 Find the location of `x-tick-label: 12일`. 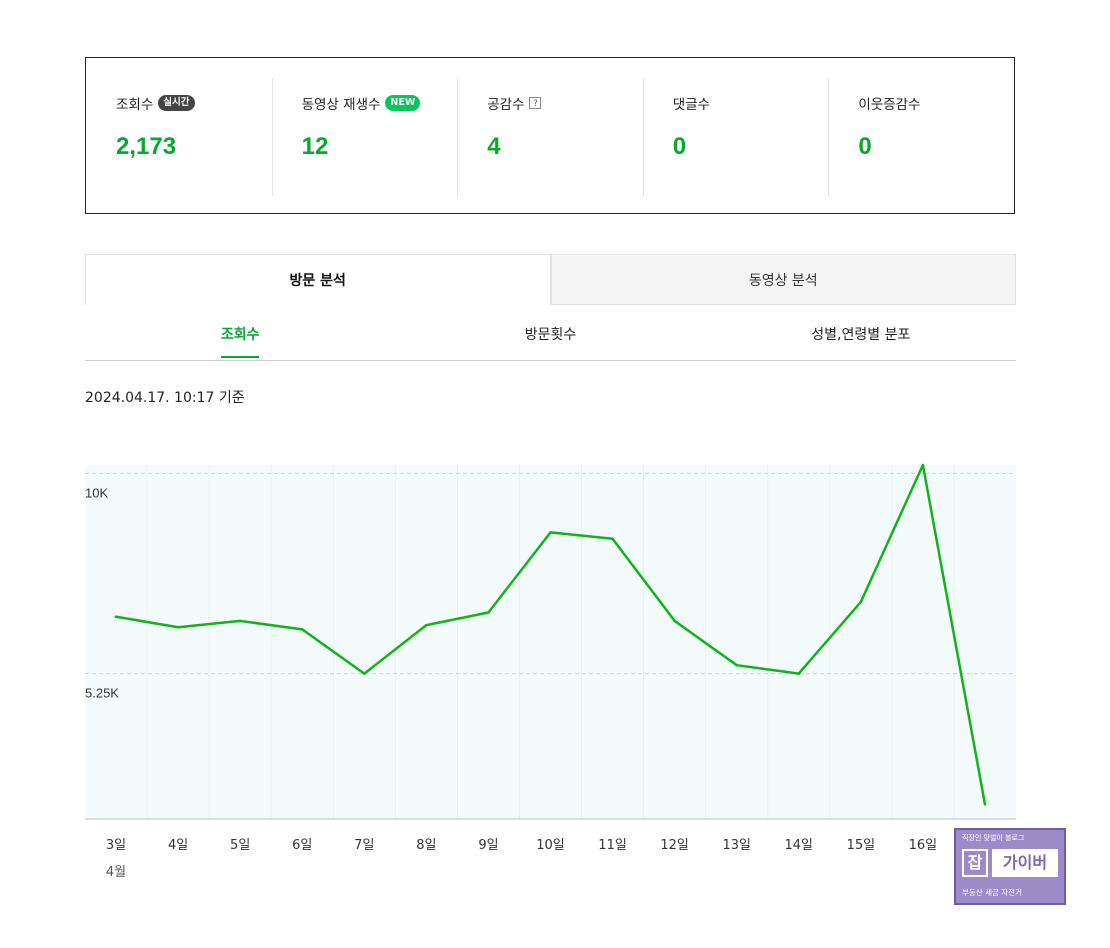

x-tick-label: 12일 is located at coordinates (674, 845).